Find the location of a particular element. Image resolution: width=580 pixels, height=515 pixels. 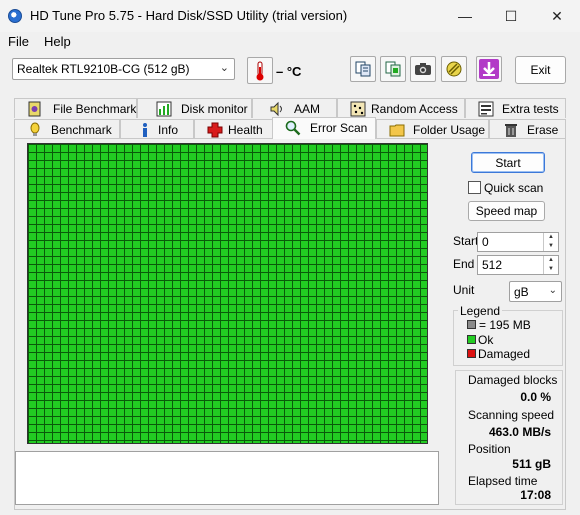

temperature-readout: – °C is located at coordinates (289, 71).